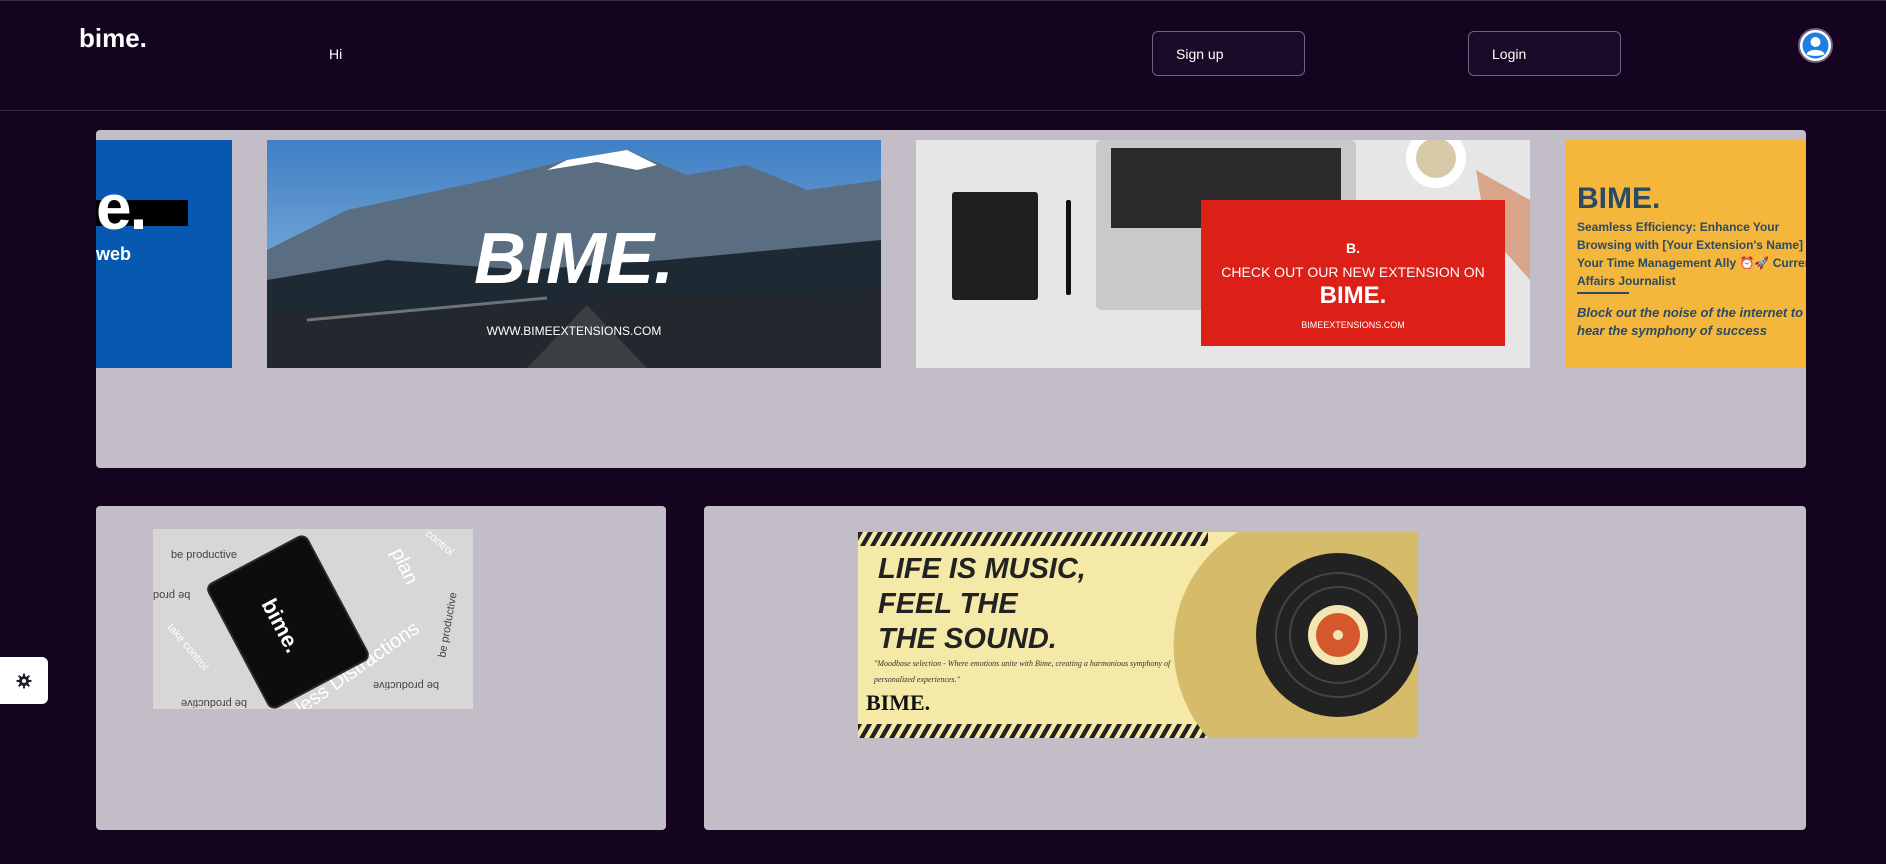 The width and height of the screenshot is (1886, 864). I want to click on music-heading-3: THE SOUND., so click(967, 639).